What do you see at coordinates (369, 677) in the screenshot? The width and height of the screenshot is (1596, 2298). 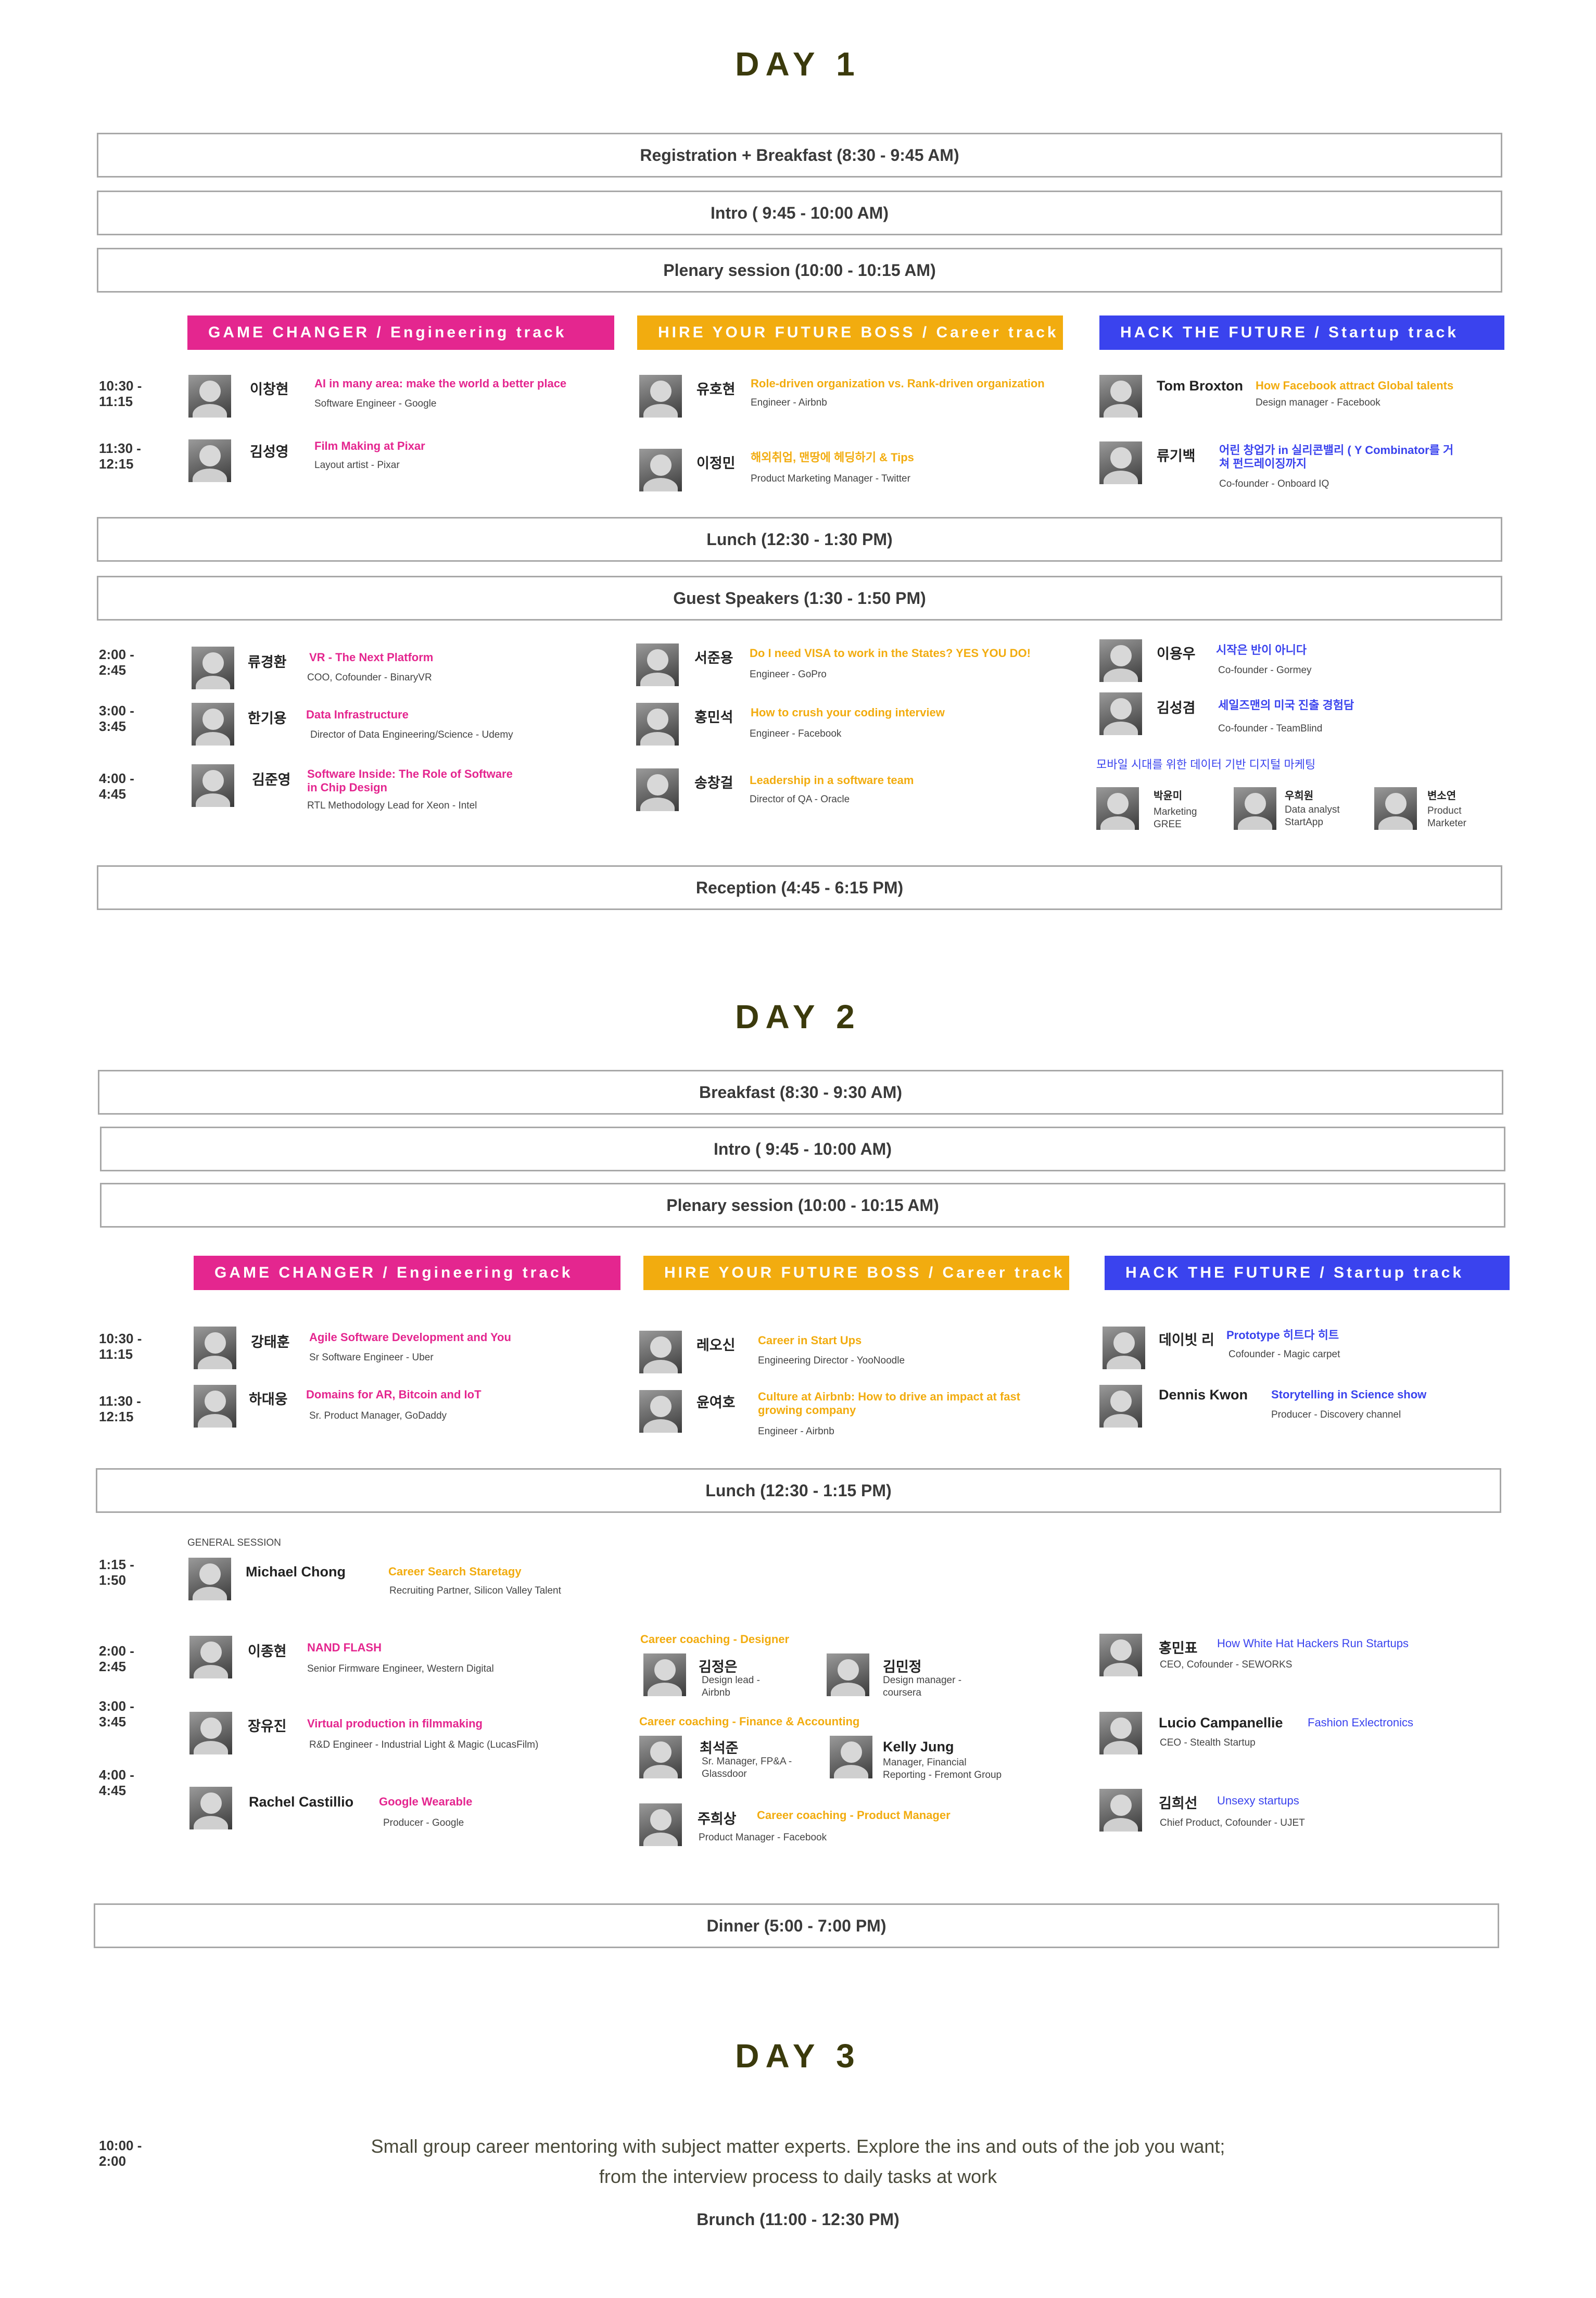 I see `speaker-role: COO, Cofounder - BinaryVR` at bounding box center [369, 677].